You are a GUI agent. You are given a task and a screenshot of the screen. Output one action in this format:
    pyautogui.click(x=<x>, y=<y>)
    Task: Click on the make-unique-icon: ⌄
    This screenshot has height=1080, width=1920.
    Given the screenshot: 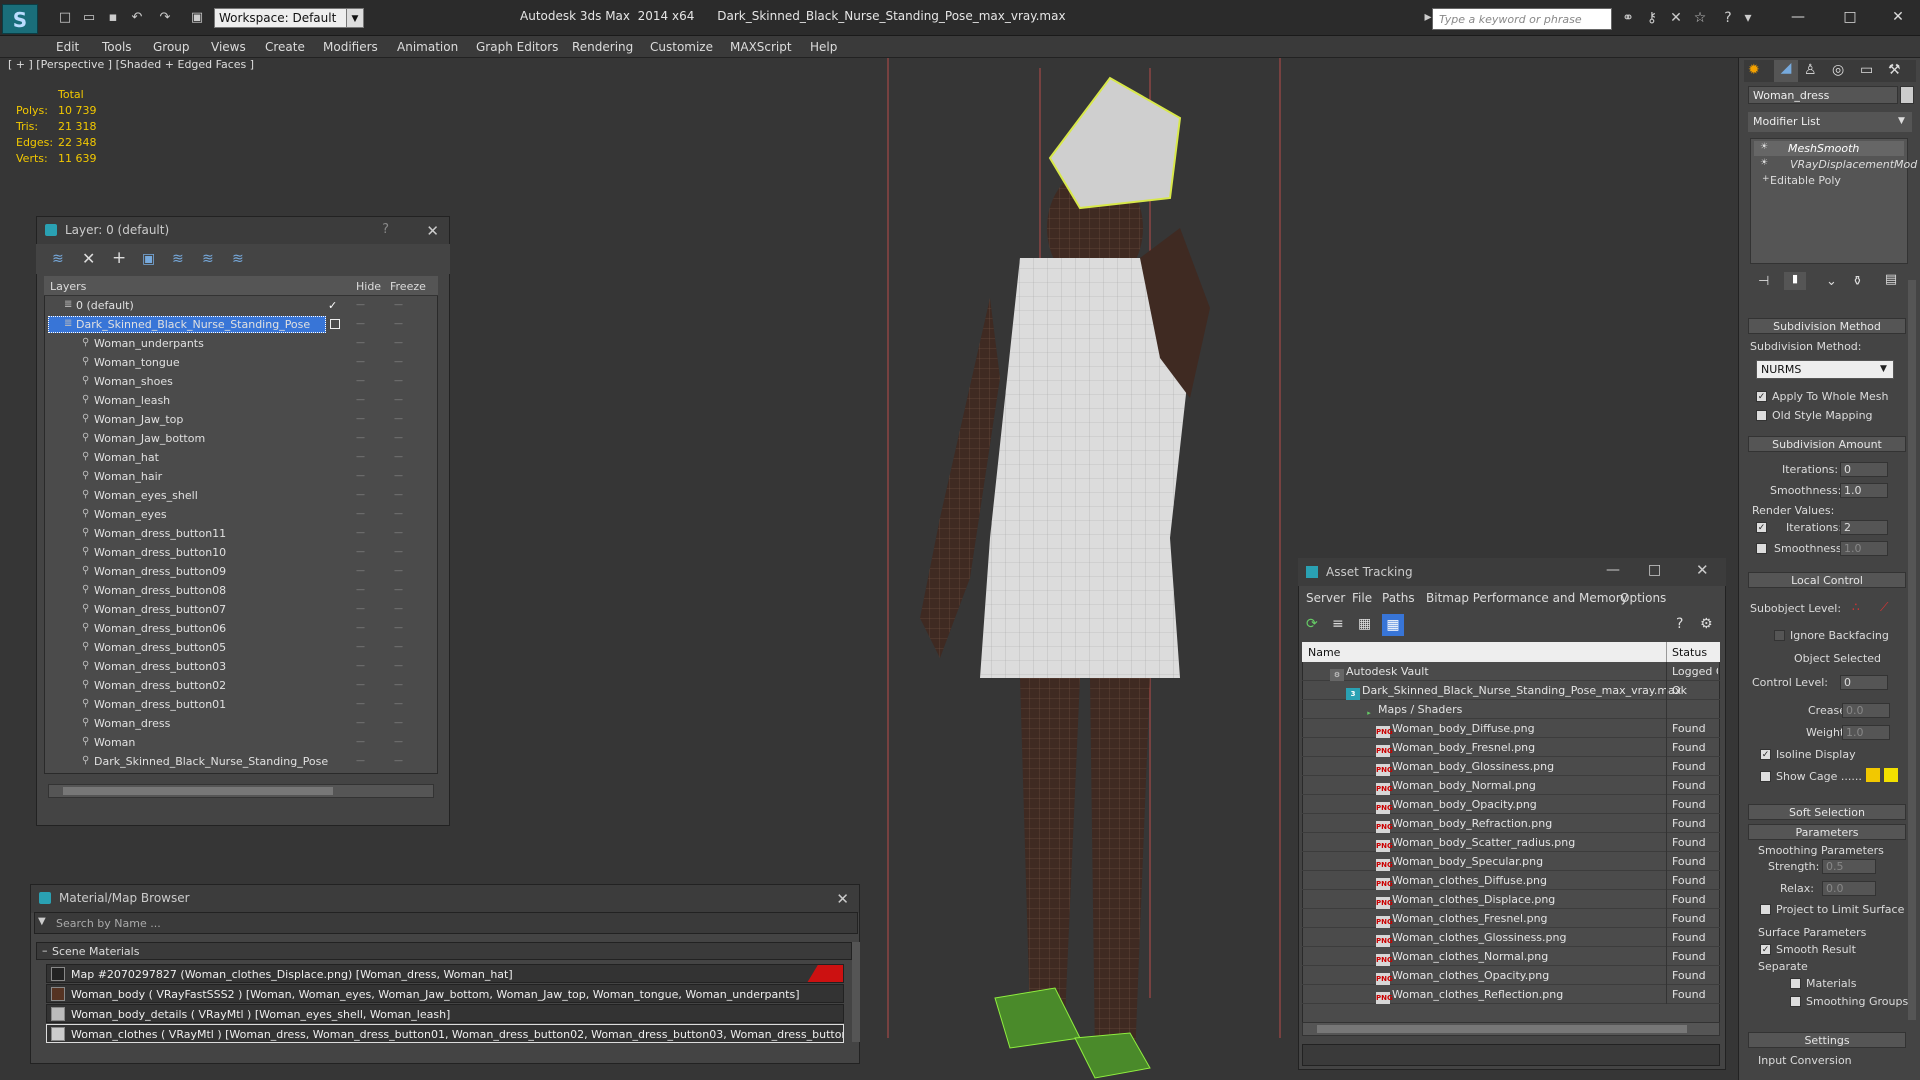 What is the action you would take?
    pyautogui.click(x=1831, y=281)
    